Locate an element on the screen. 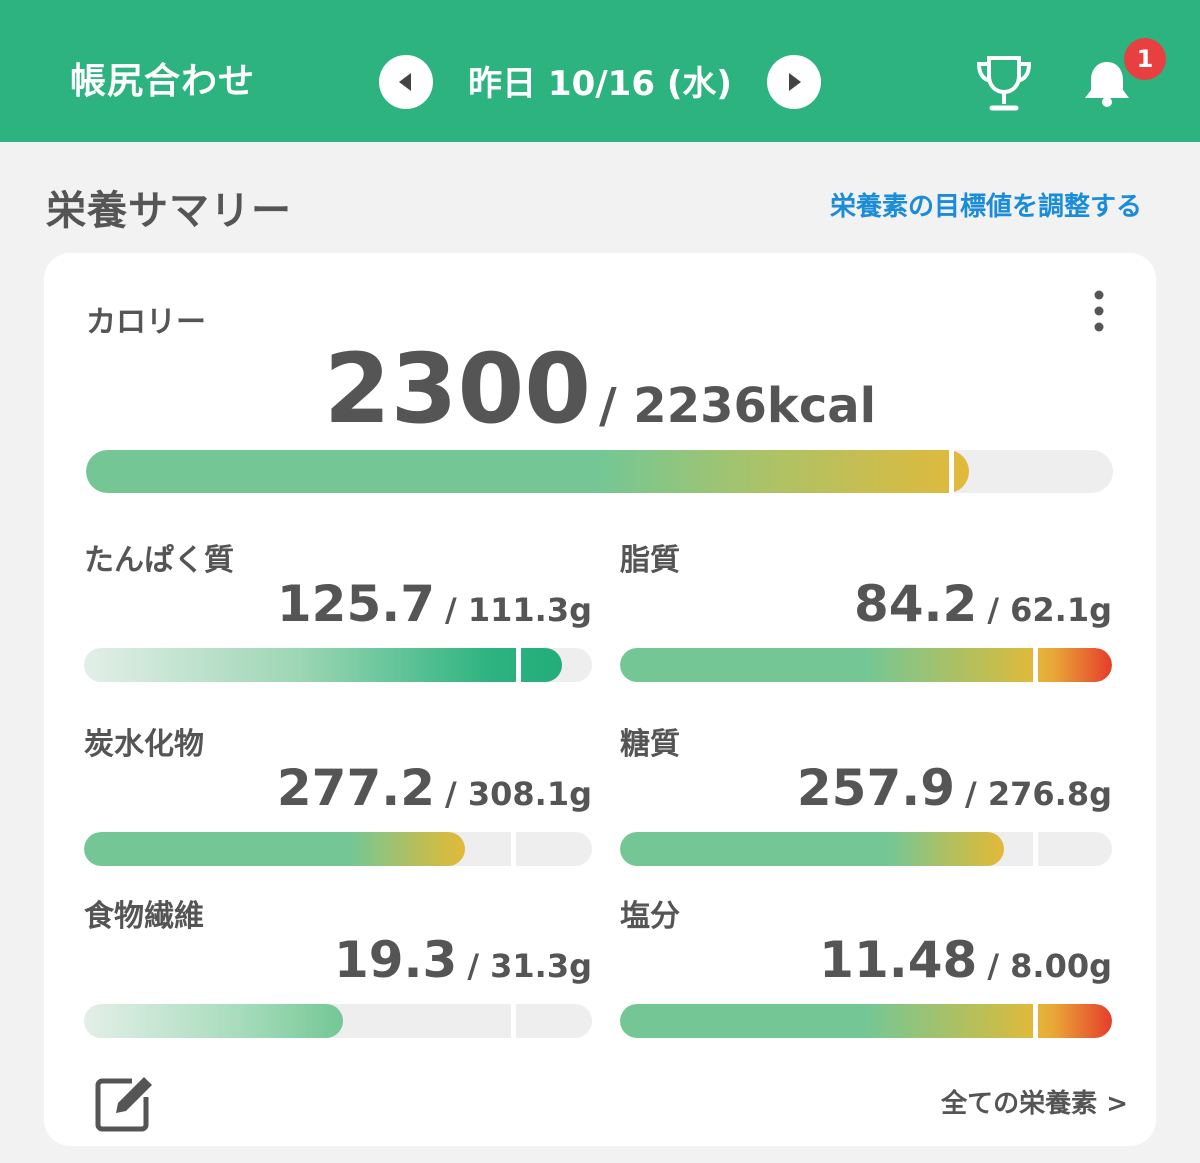 The width and height of the screenshot is (1200, 1163). nutrient-value: 257.9 is located at coordinates (876, 788).